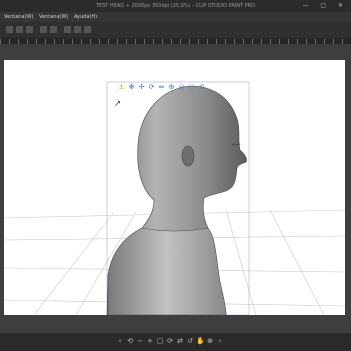 Image resolution: width=351 pixels, height=351 pixels. Describe the element at coordinates (200, 341) in the screenshot. I see `zoom-icon: ✋` at that location.